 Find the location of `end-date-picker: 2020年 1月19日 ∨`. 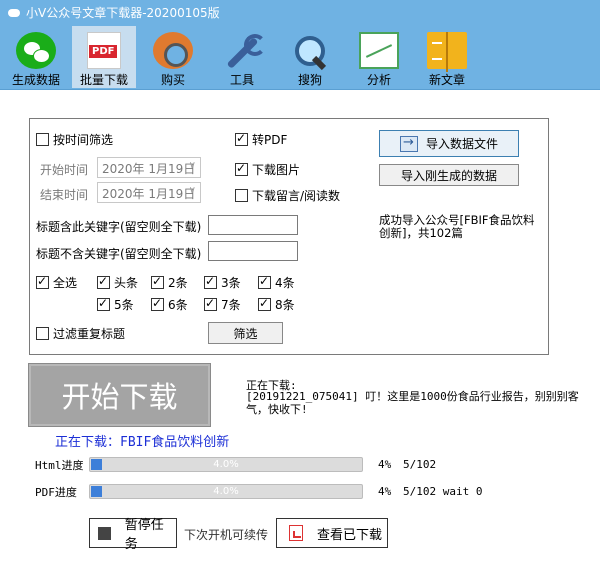

end-date-picker: 2020年 1月19日 ∨ is located at coordinates (149, 192).